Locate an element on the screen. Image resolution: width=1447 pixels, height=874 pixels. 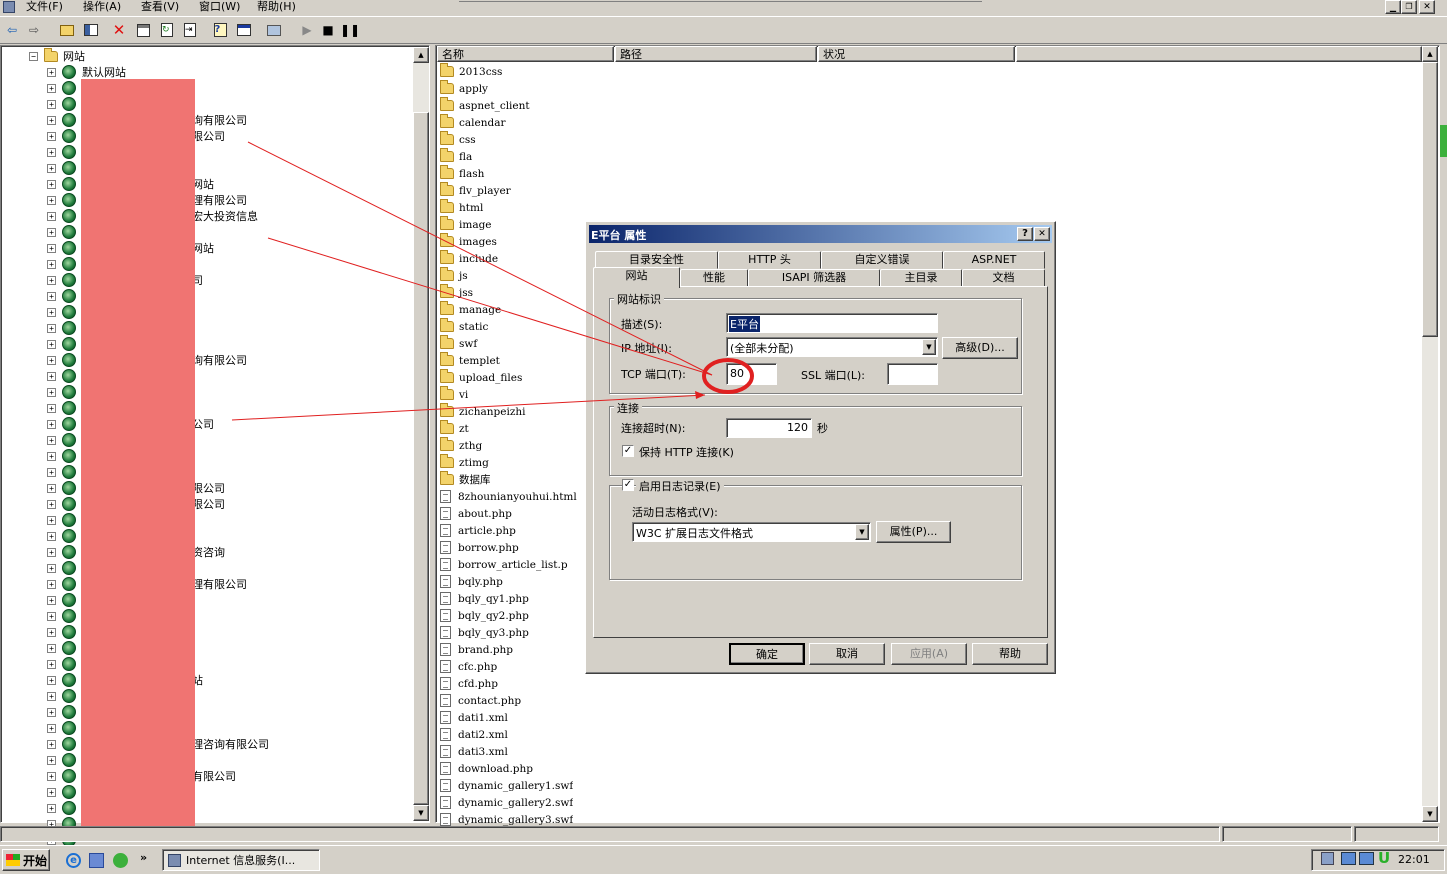
annotation-overlay is located at coordinates (492, 281).